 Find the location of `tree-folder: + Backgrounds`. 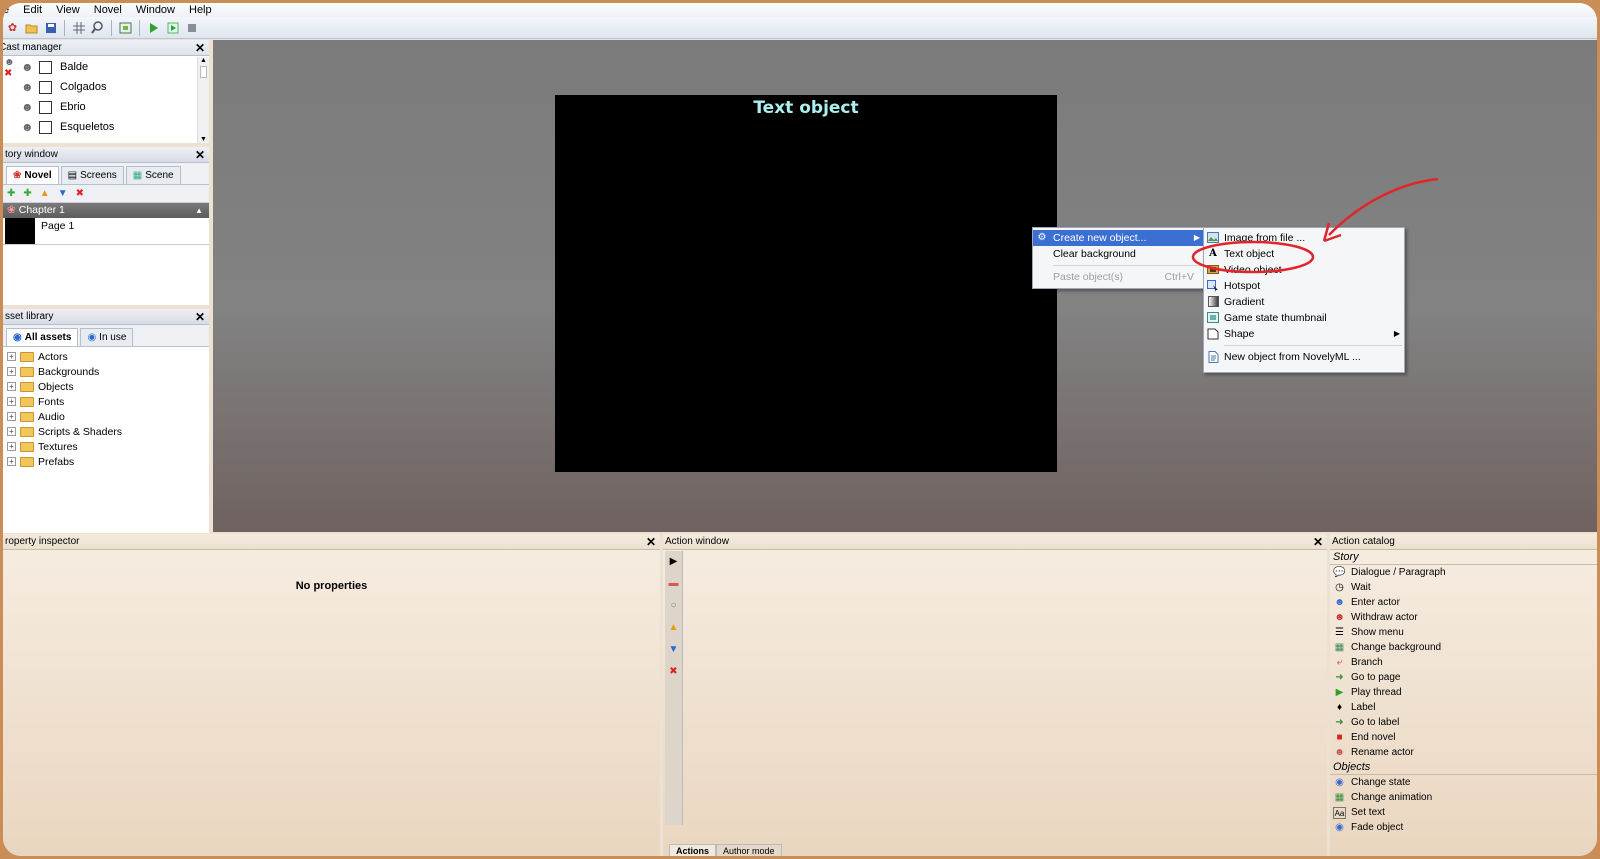

tree-folder: + Backgrounds is located at coordinates (106, 371).